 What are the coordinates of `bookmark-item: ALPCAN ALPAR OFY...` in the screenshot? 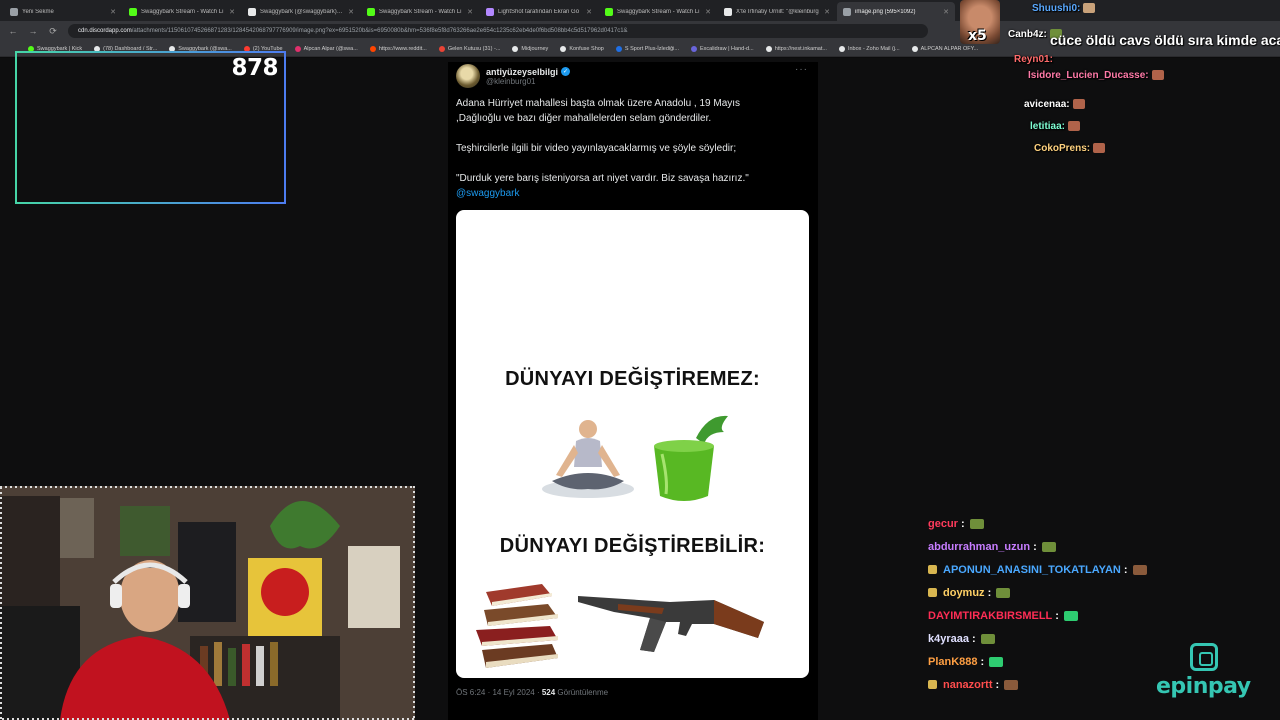 It's located at (944, 48).